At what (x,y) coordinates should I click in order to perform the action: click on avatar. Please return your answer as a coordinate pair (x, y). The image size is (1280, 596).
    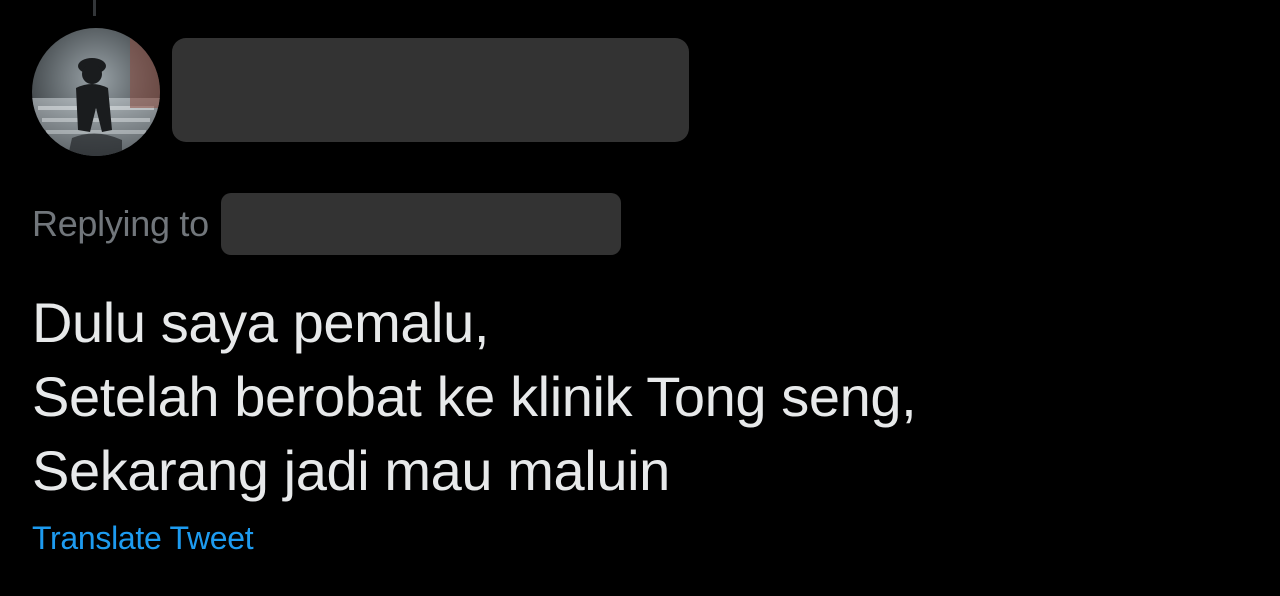
    Looking at the image, I should click on (96, 92).